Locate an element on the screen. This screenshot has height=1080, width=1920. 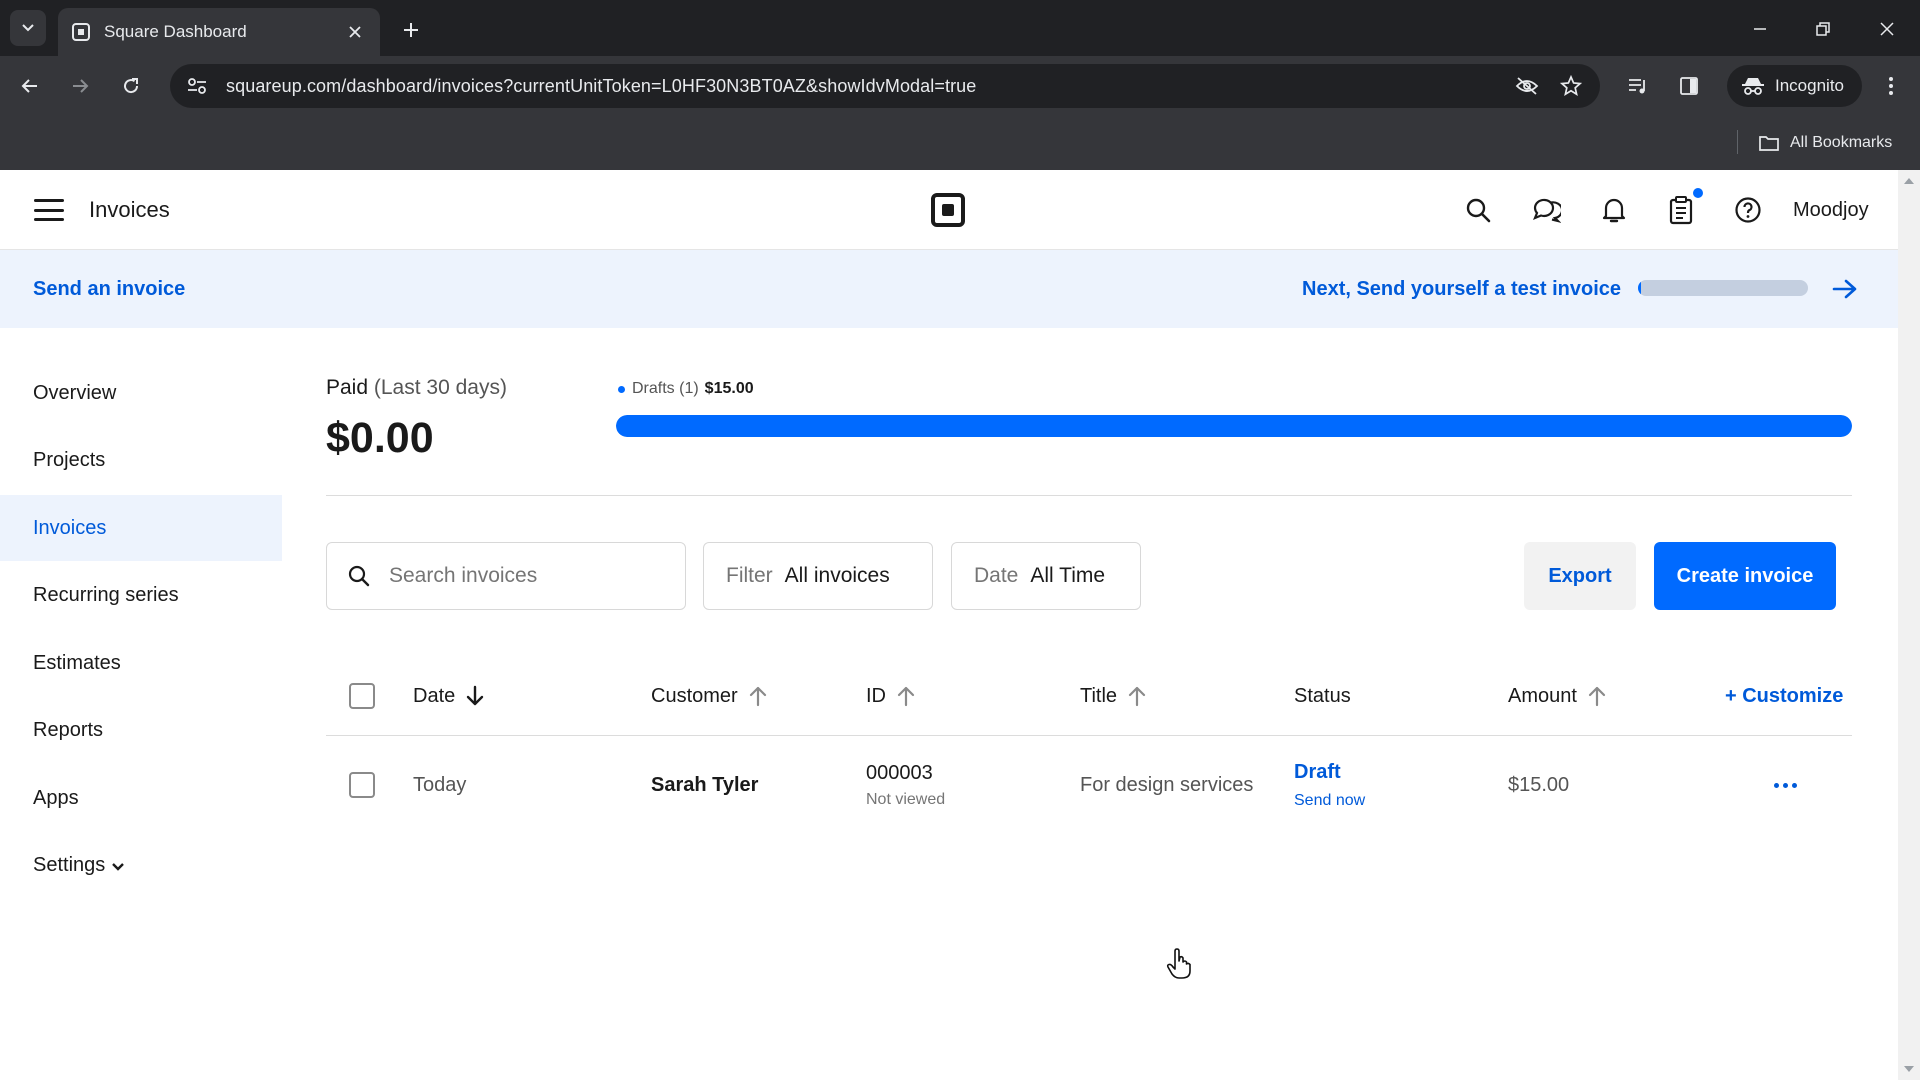
filter-key: Filter is located at coordinates (749, 575).